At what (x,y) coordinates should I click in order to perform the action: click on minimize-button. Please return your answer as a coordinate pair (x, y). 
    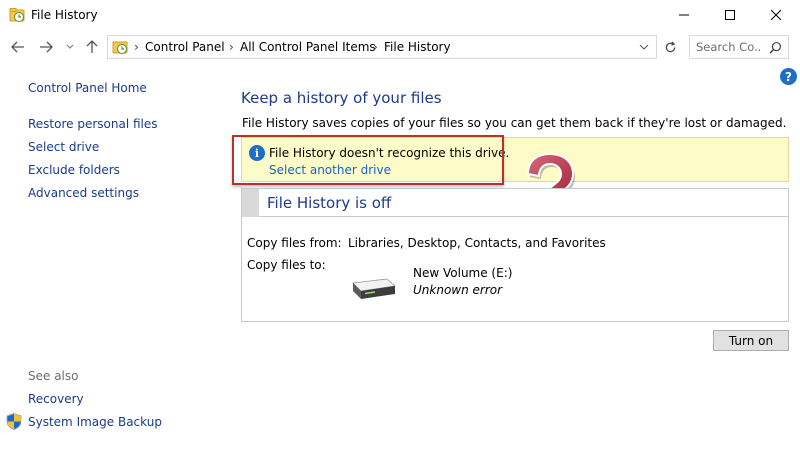
    Looking at the image, I should click on (684, 15).